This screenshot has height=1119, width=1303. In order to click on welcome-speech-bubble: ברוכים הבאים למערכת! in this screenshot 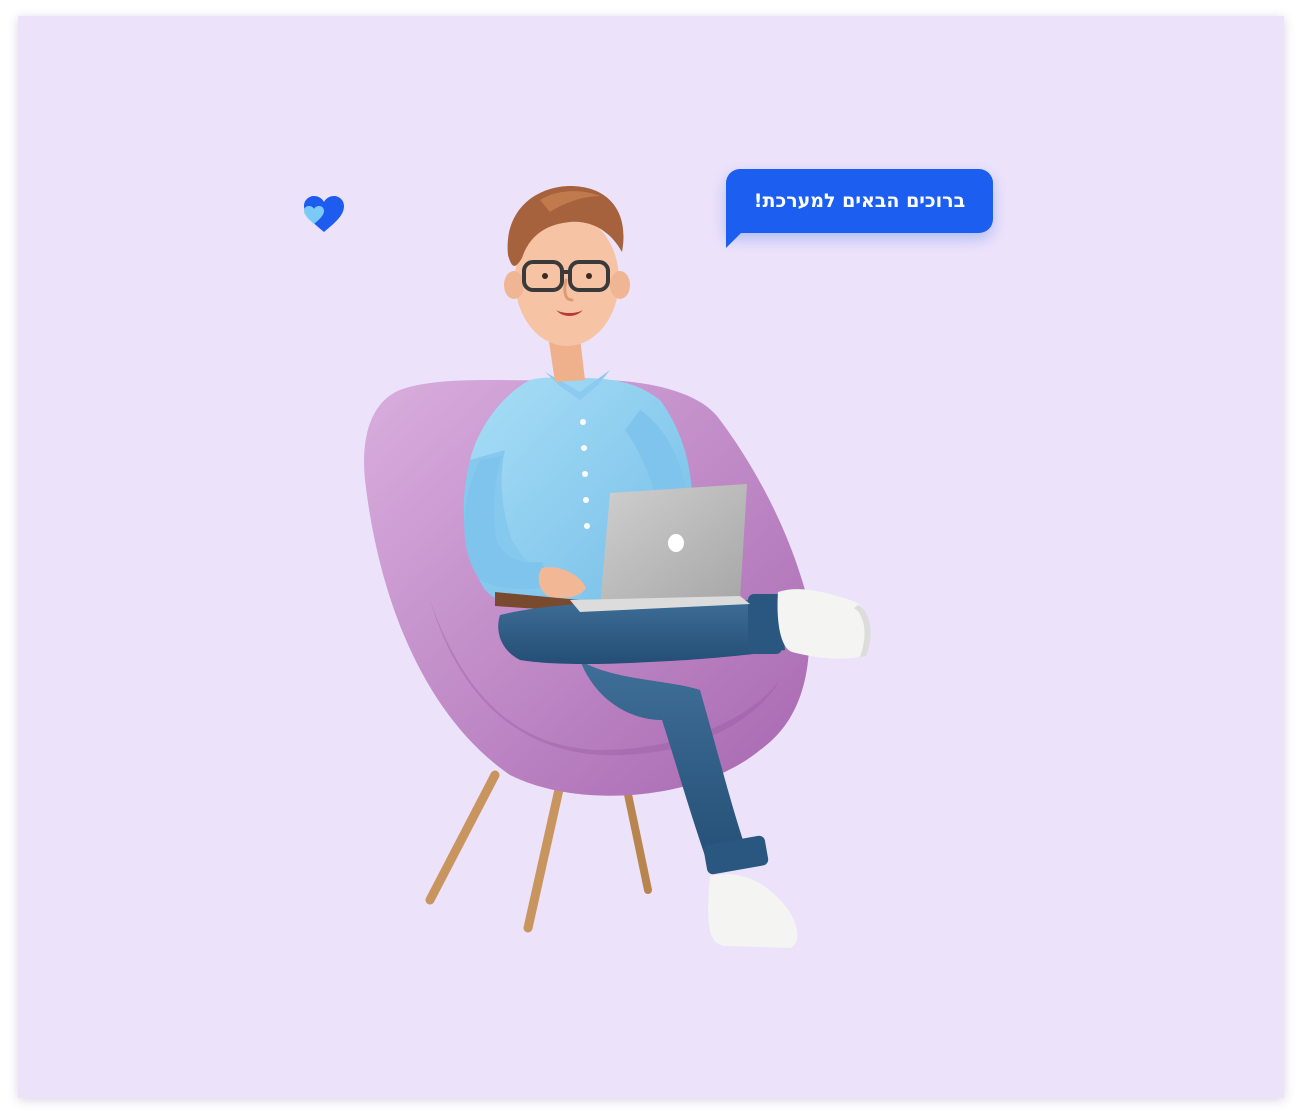, I will do `click(859, 208)`.